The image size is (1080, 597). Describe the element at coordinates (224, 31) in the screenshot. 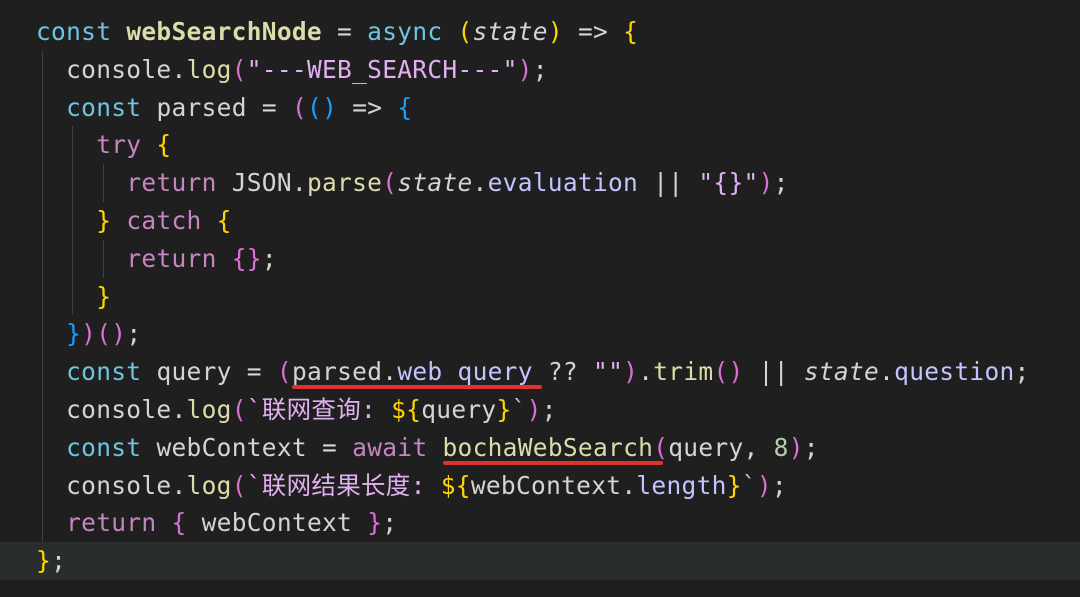

I see `code-token: webSearchNode` at that location.